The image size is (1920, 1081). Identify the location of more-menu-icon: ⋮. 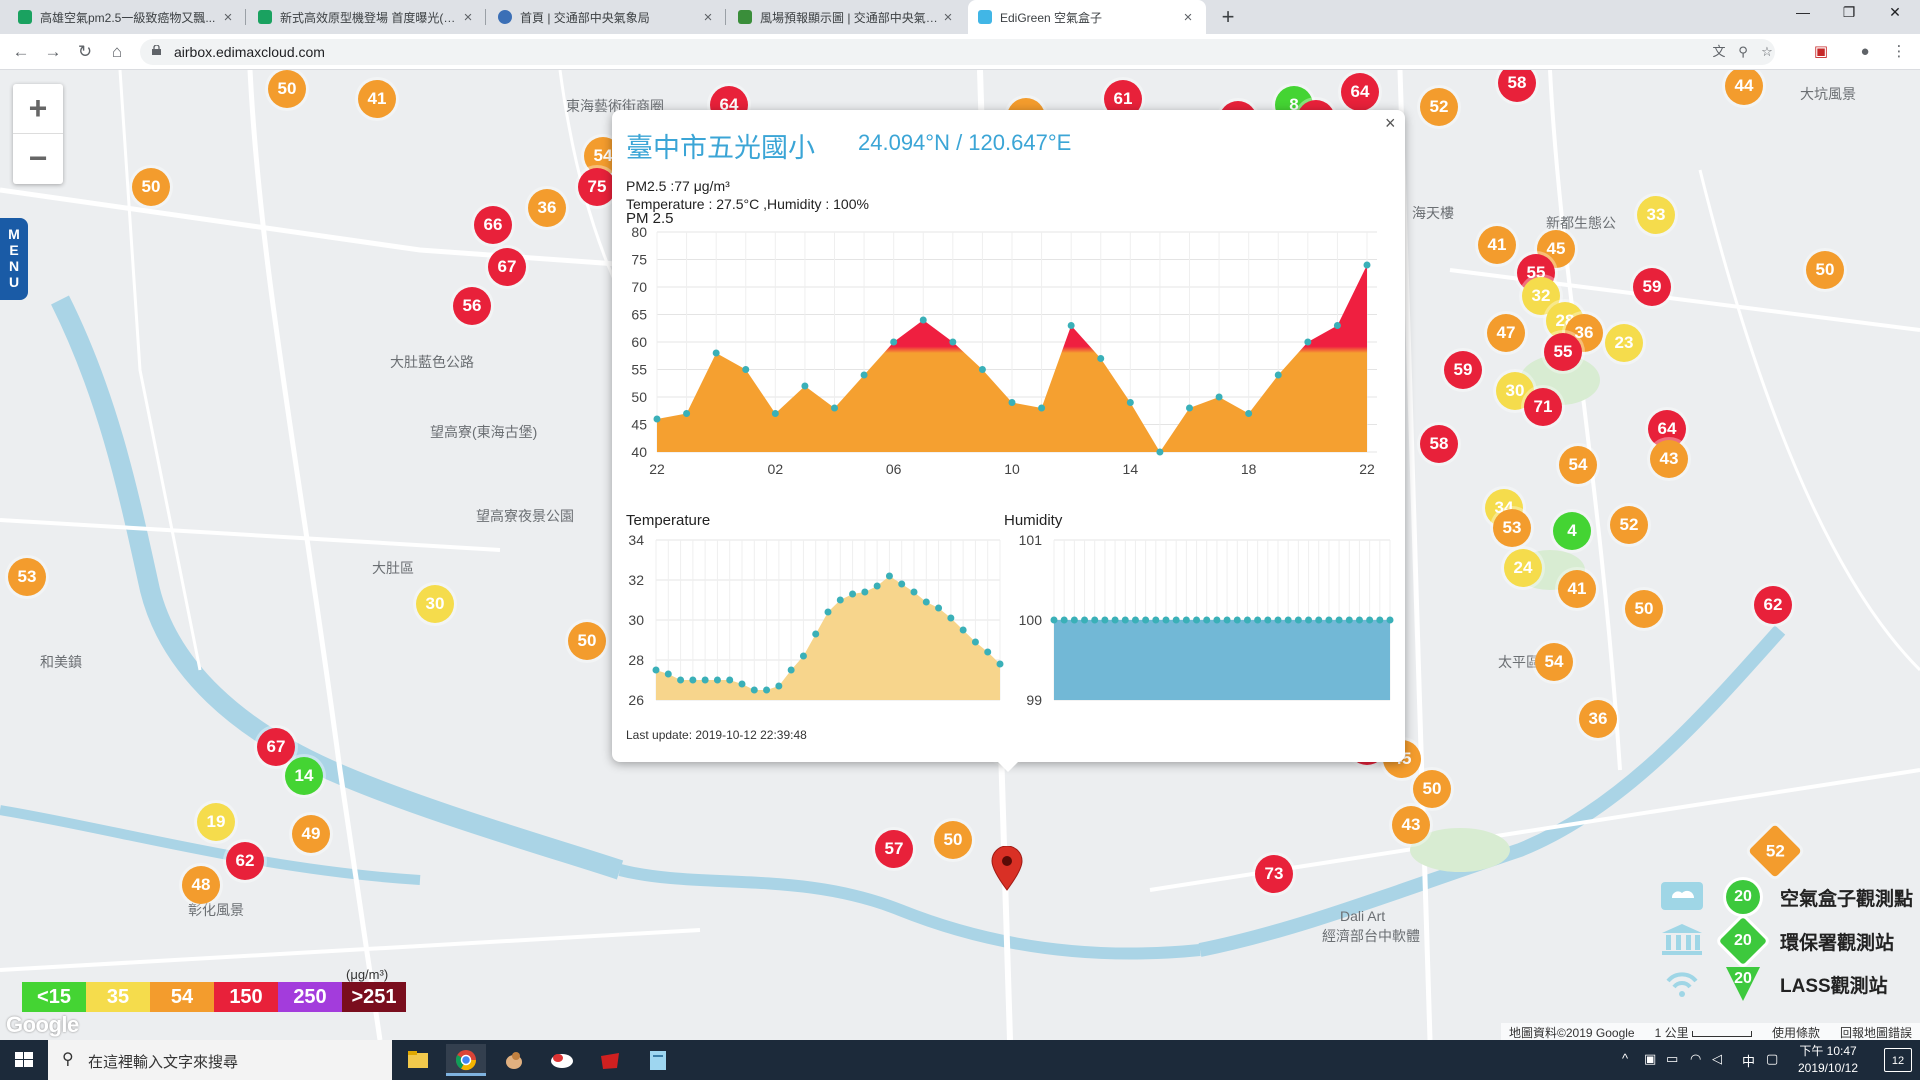
(1899, 52).